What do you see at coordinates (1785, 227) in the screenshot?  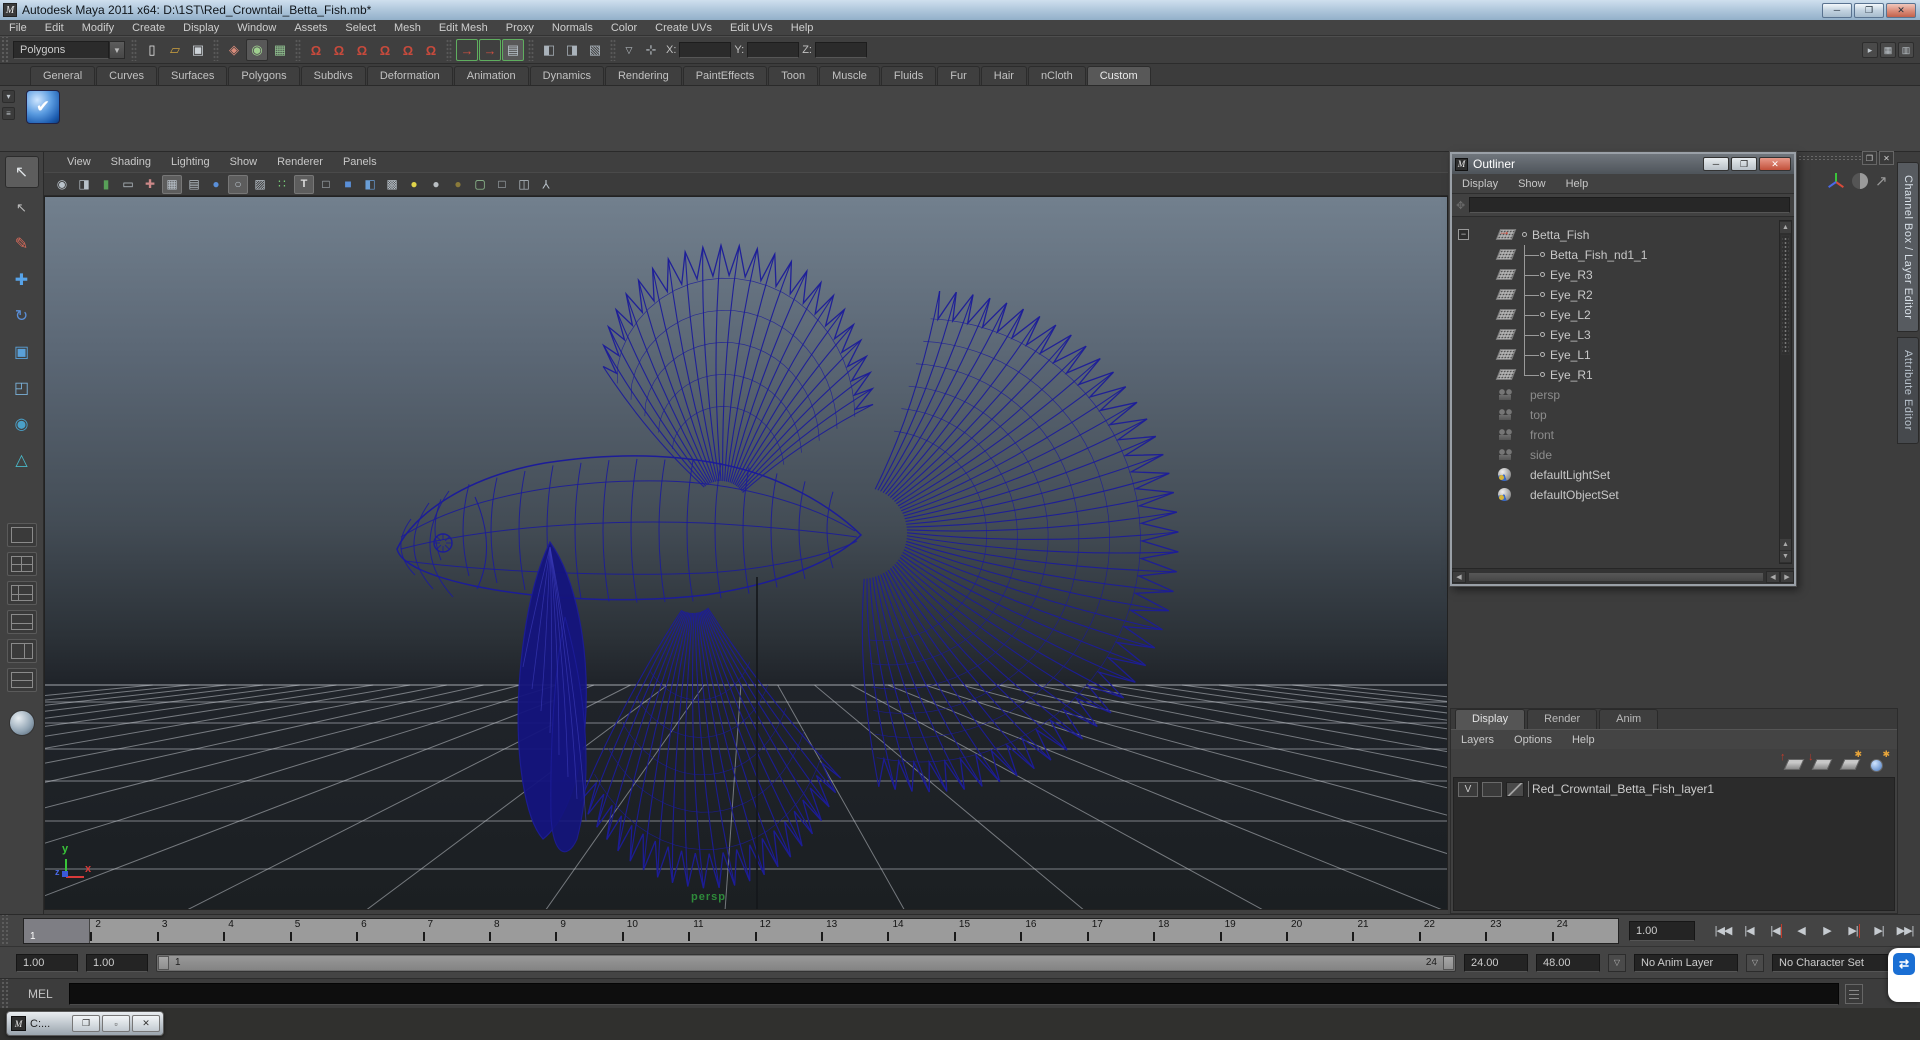 I see `scroll-up-icon: ▲` at bounding box center [1785, 227].